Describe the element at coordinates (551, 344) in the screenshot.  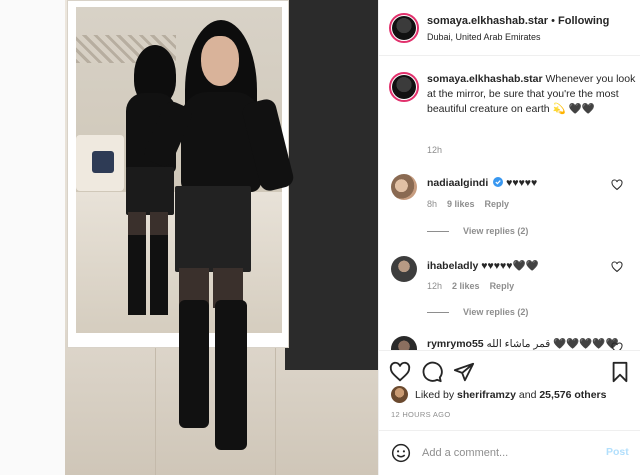
I see `comment-text: قمر ماشاء الله 🖤🖤🖤🖤🖤` at that location.